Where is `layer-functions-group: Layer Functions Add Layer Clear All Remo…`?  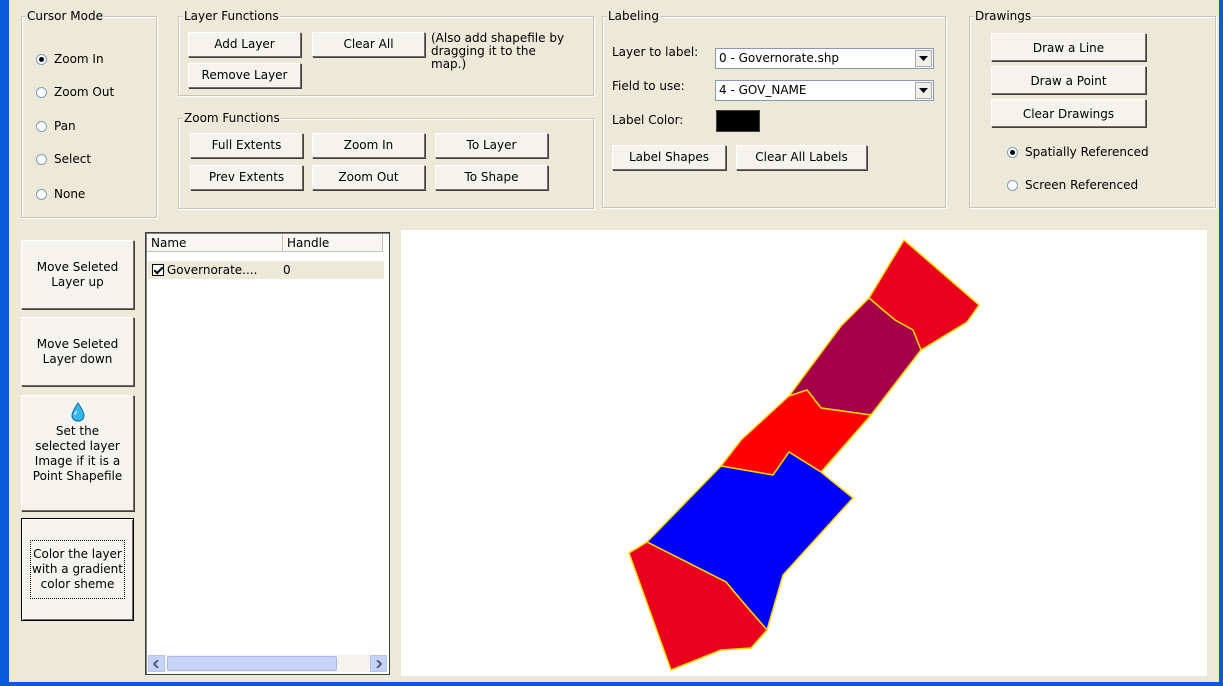
layer-functions-group: Layer Functions Add Layer Clear All Remo… is located at coordinates (386, 52).